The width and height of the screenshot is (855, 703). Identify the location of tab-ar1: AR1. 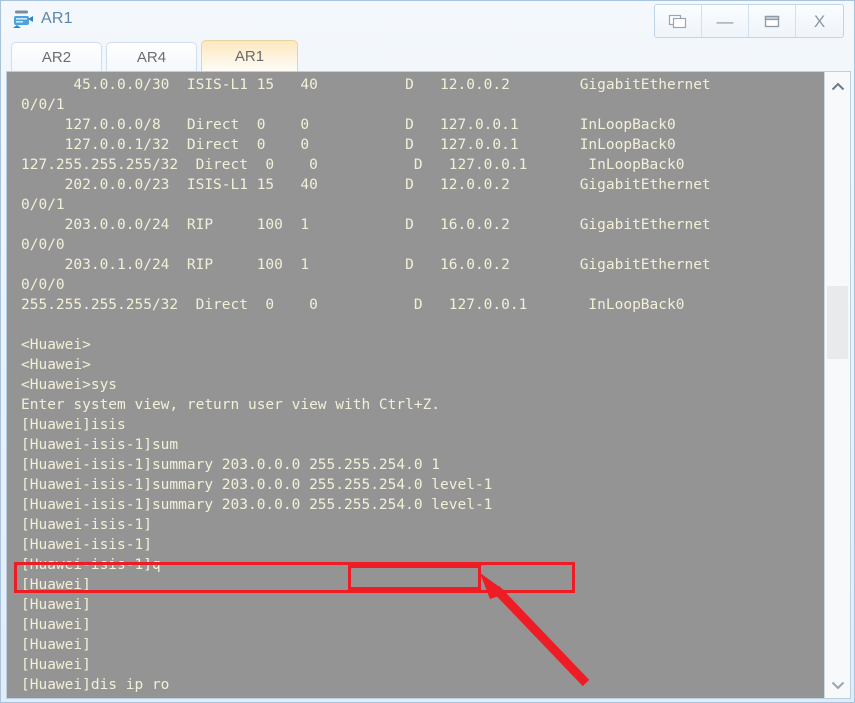
(249, 56).